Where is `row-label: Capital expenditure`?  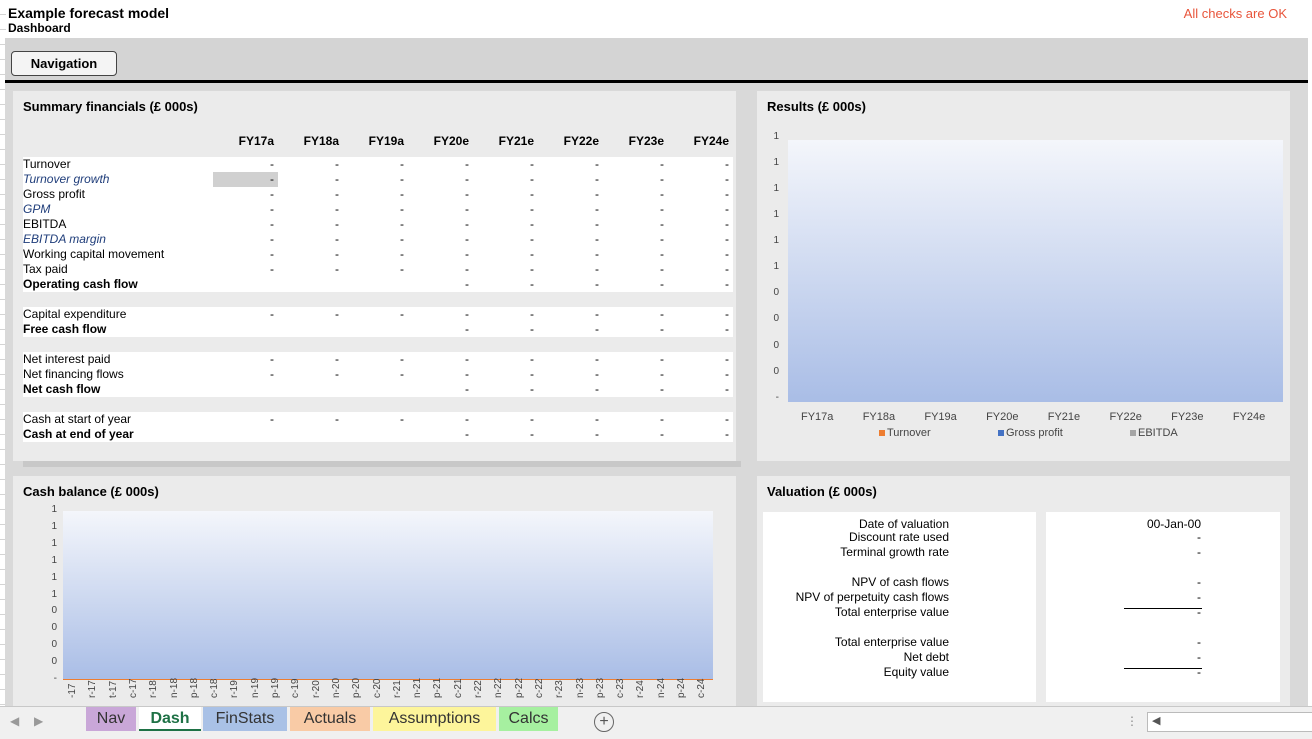 row-label: Capital expenditure is located at coordinates (118, 314).